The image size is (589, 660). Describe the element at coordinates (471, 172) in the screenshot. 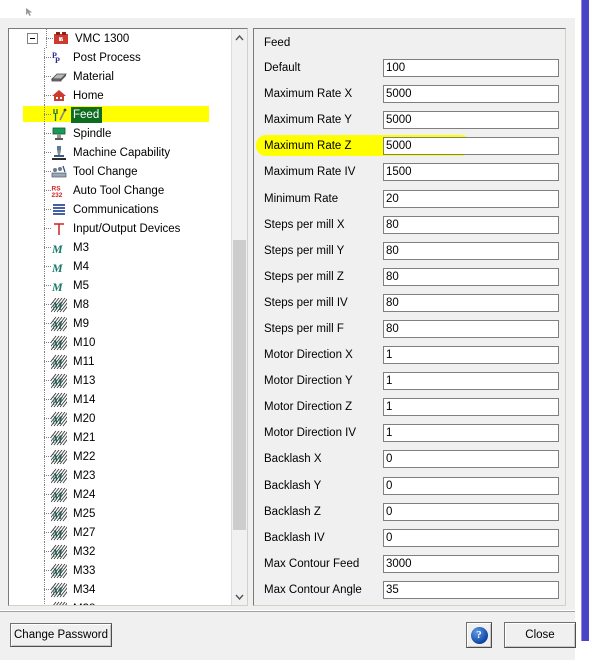

I see `setting-input-maximum-rate-iv: 1500` at that location.